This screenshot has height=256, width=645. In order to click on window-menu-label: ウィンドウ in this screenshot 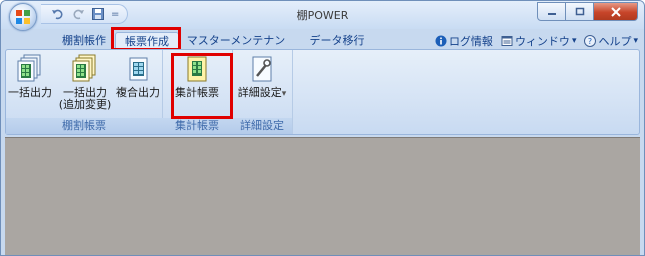, I will do `click(542, 41)`.